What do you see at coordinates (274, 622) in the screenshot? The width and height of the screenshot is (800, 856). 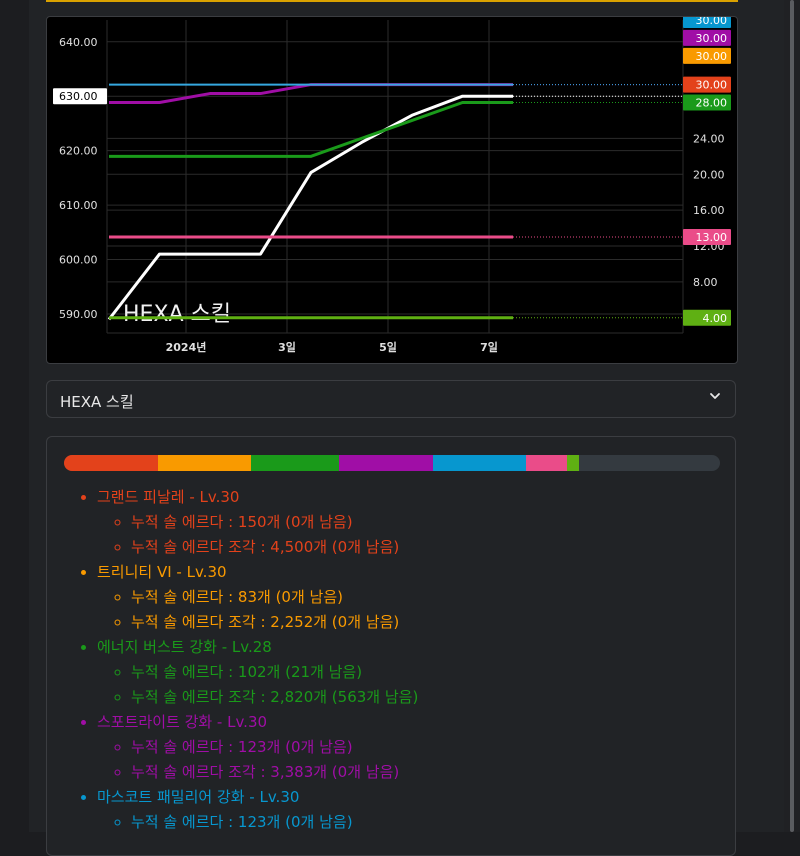 I see `skill-detail-item: 누적 솔 에르다 조각 : 2,252개 (0개 남음)` at bounding box center [274, 622].